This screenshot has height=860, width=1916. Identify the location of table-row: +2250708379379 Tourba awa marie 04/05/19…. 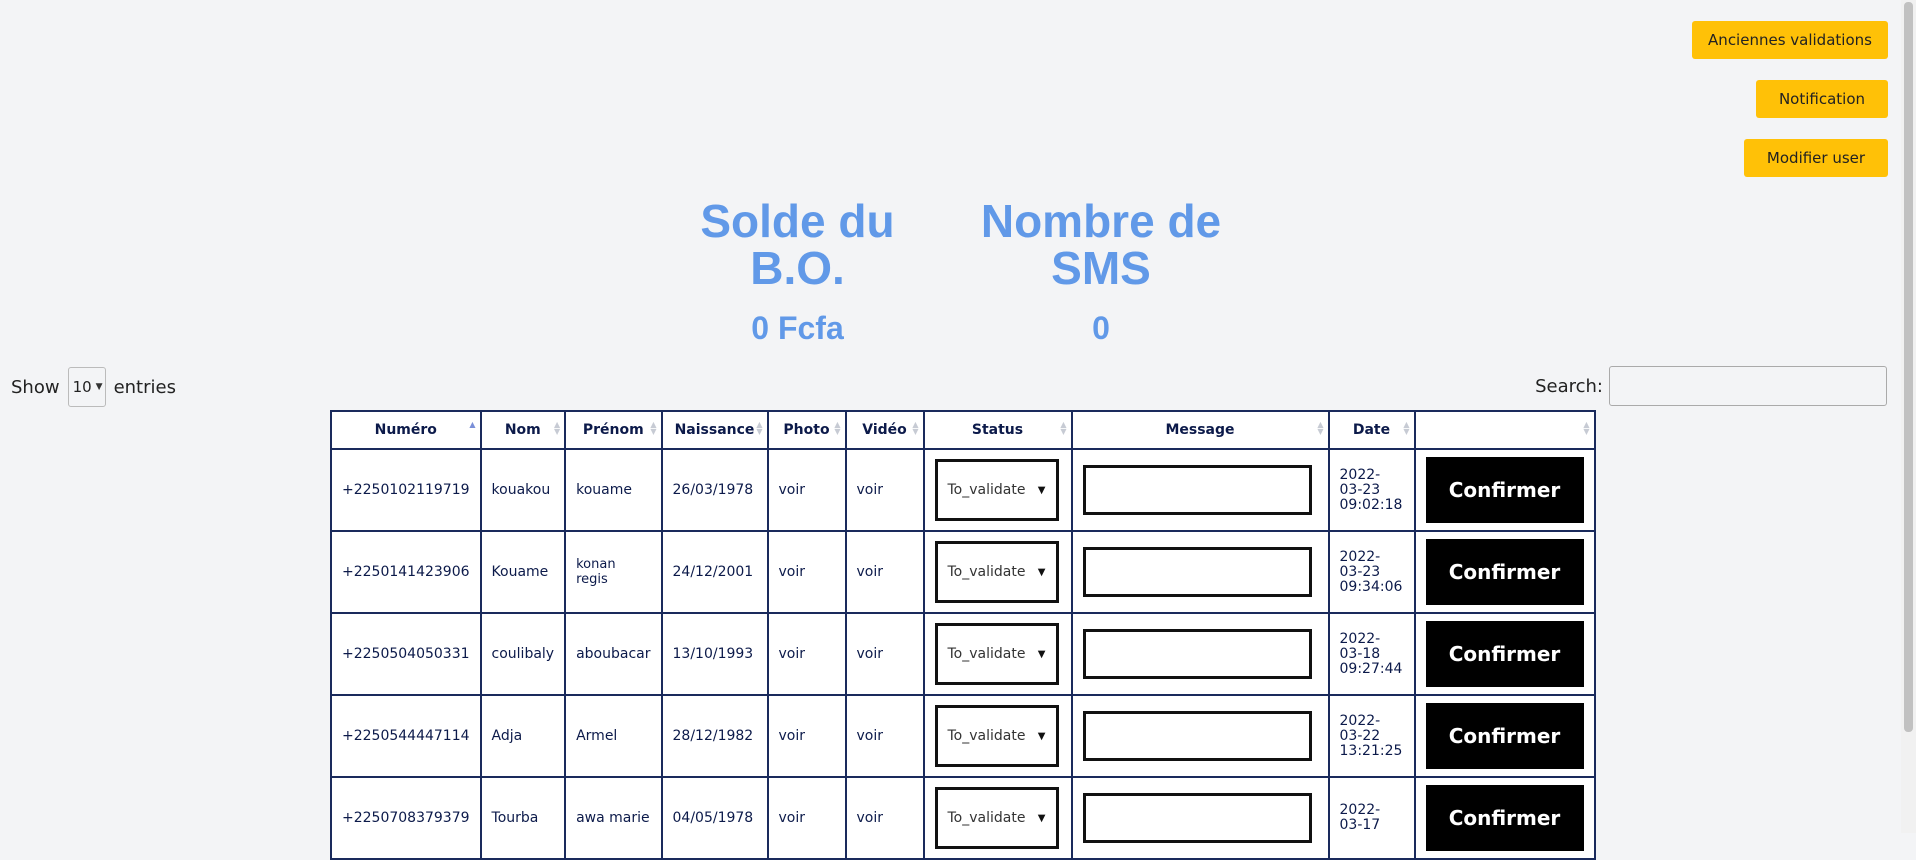
(963, 818).